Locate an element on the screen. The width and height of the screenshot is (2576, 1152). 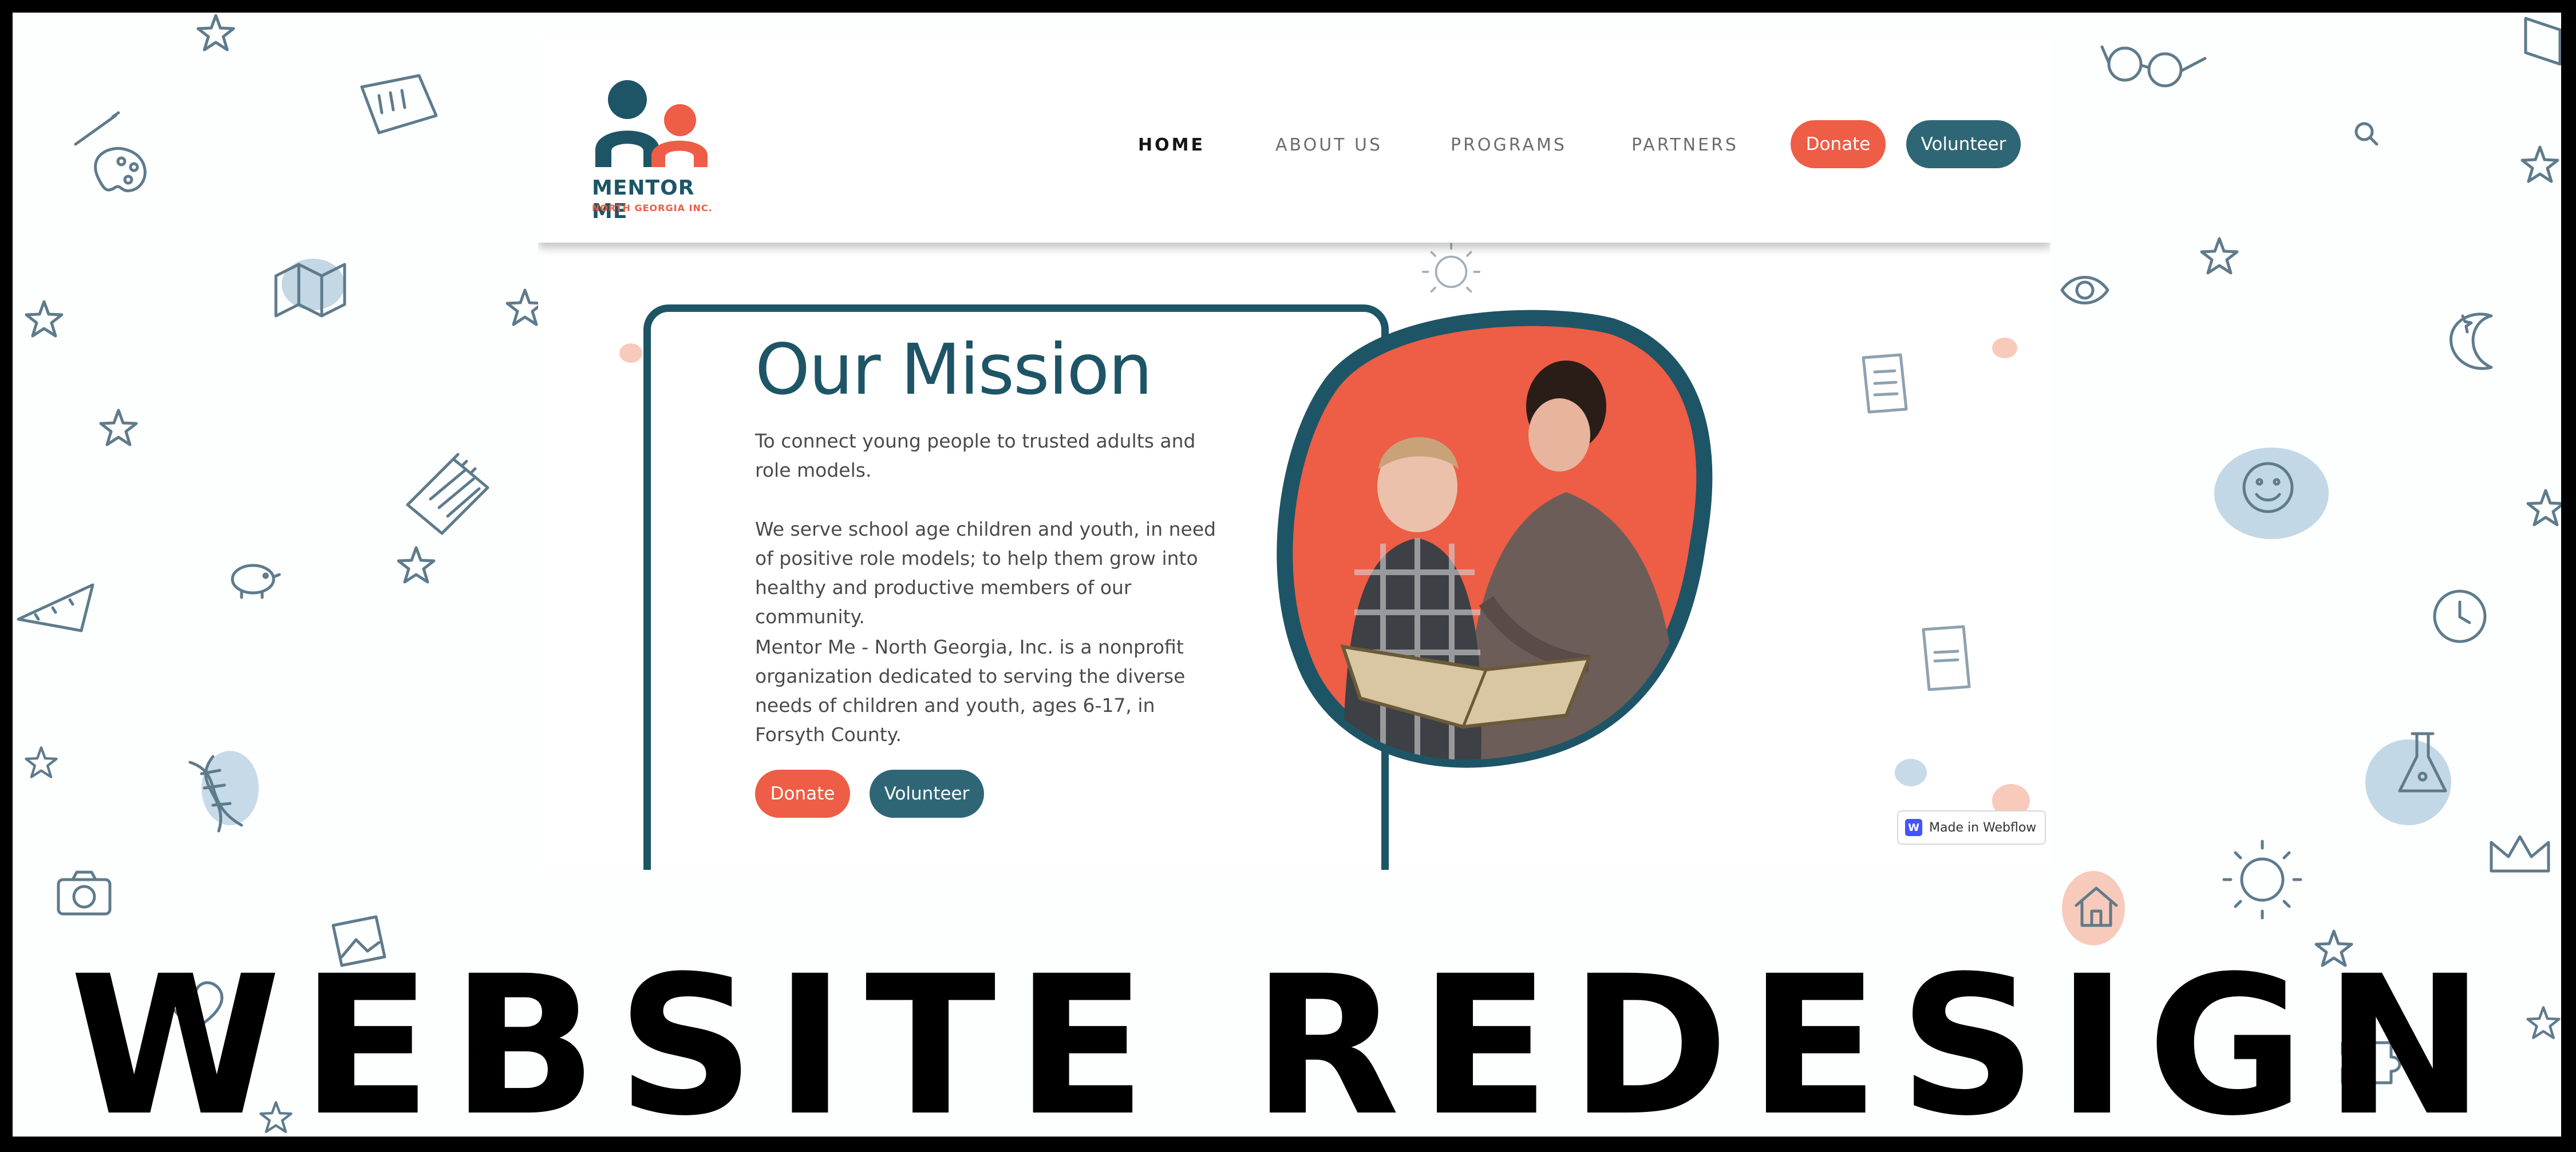
webflow-logo-icon: W is located at coordinates (1913, 827).